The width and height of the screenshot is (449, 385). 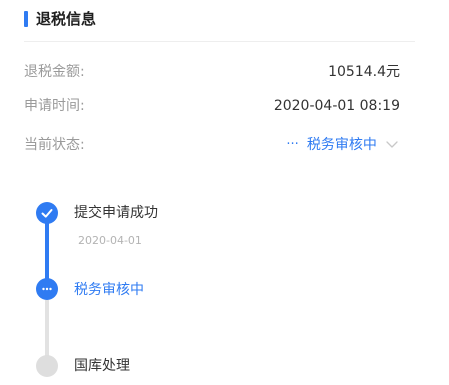 I want to click on section-accent-bar, so click(x=26, y=19).